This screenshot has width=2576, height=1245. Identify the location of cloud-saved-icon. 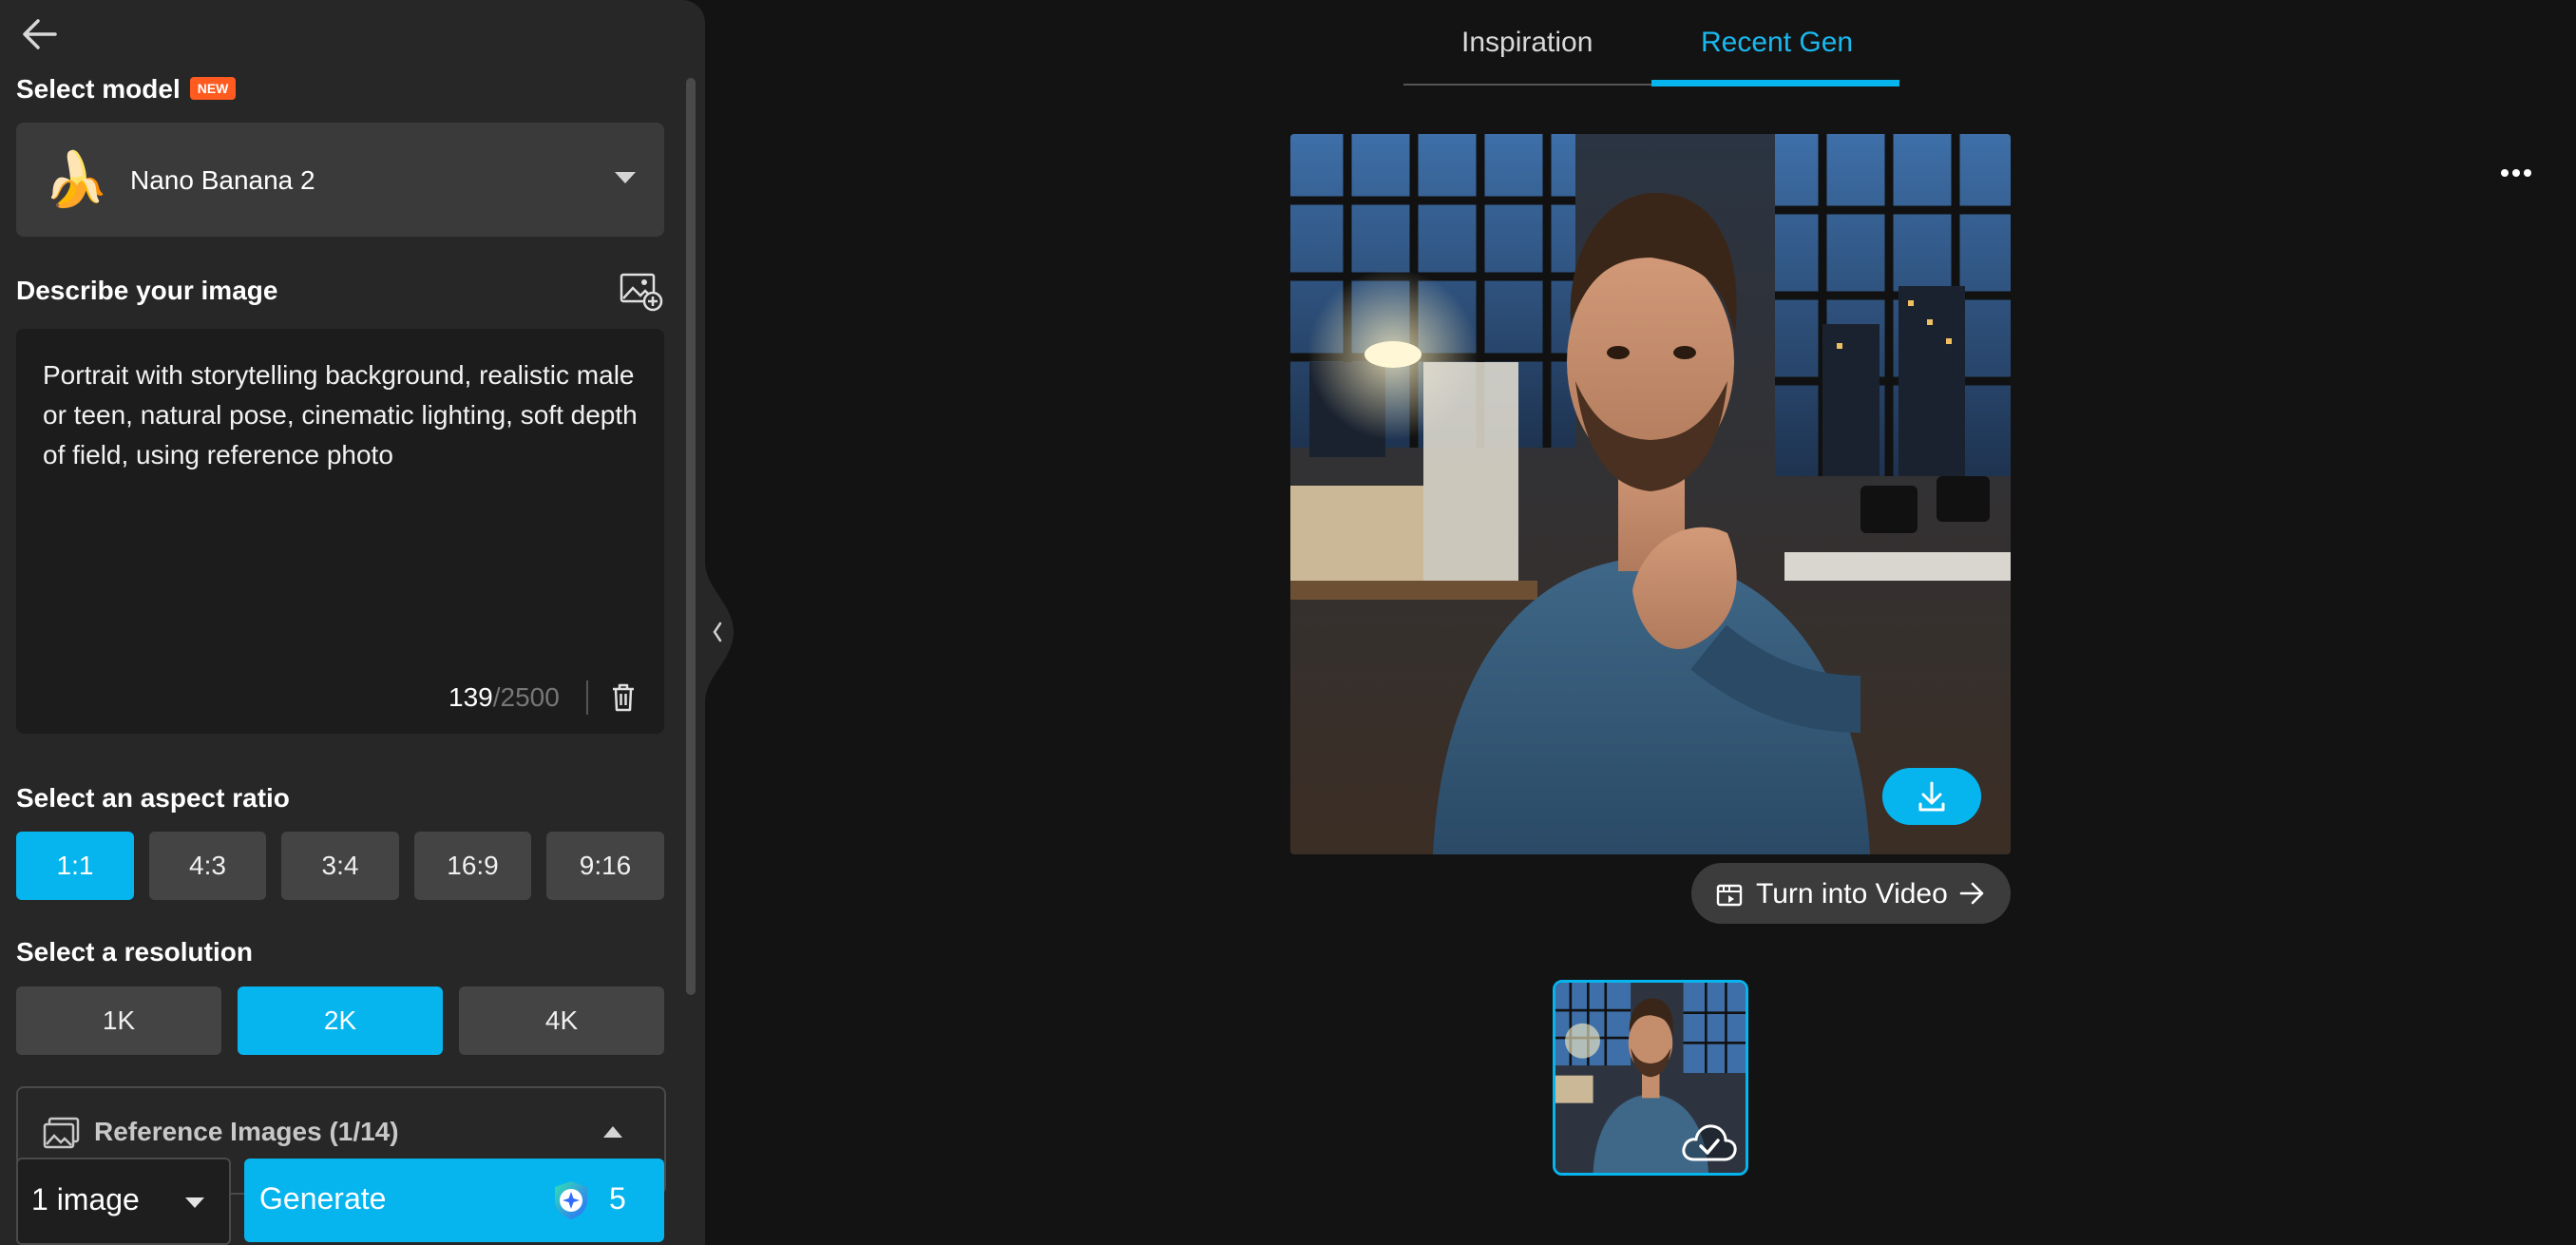
(1709, 1142).